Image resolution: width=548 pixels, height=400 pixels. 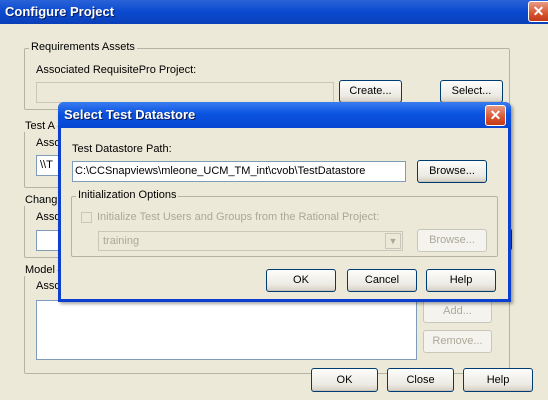 I want to click on dialog-title: Select Test Datastore, so click(x=130, y=114).